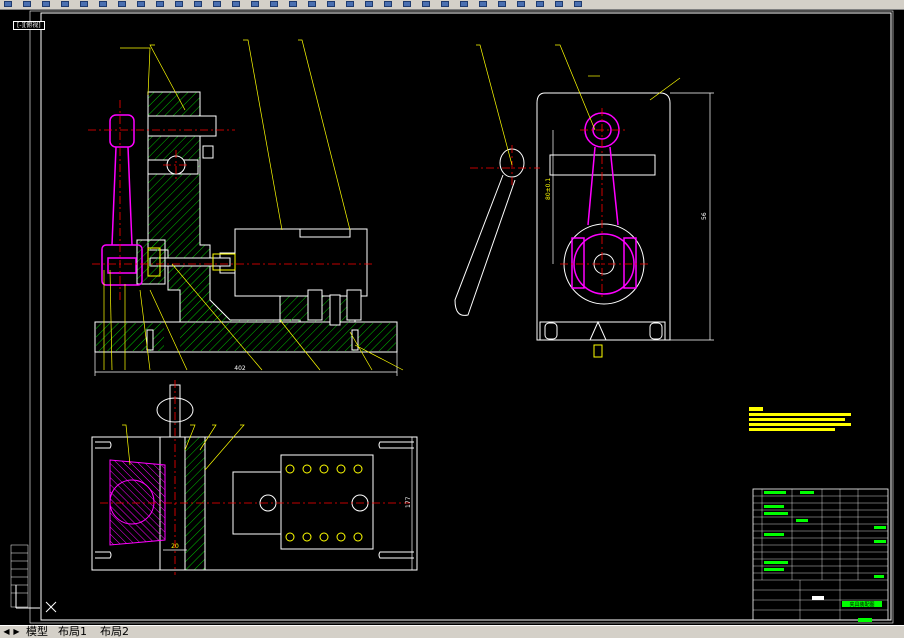 The height and width of the screenshot is (638, 904). Describe the element at coordinates (704, 216) in the screenshot. I see `side-height-dim: 56` at that location.